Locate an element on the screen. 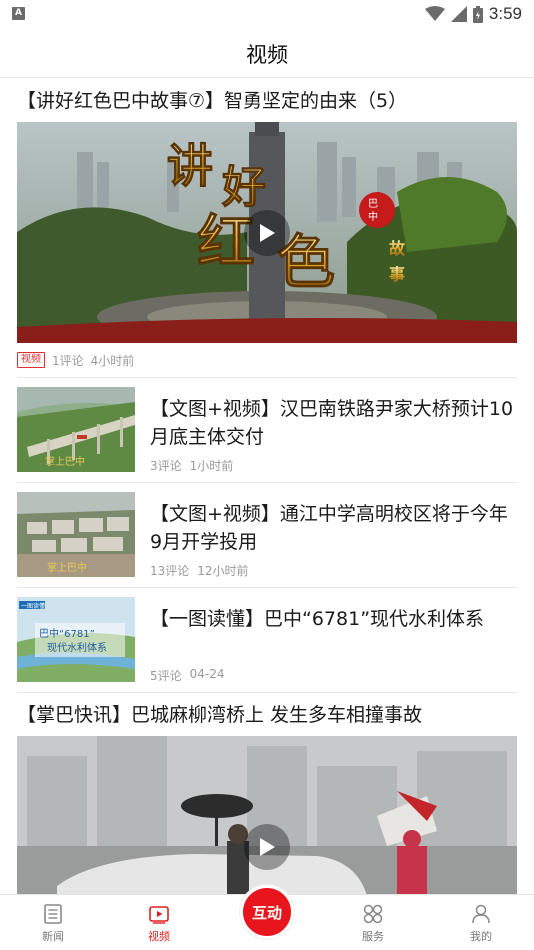 This screenshot has width=534, height=950. video-tag-badge: 视频 is located at coordinates (31, 360).